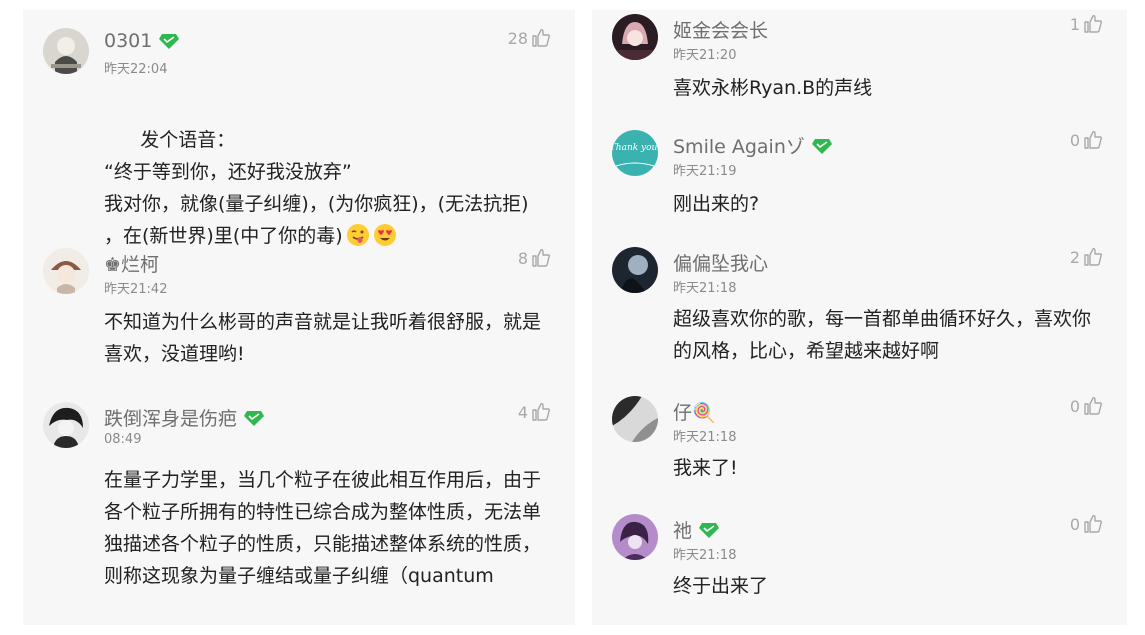 This screenshot has width=1145, height=635. Describe the element at coordinates (739, 147) in the screenshot. I see `username-text: Smile Againゾ` at that location.